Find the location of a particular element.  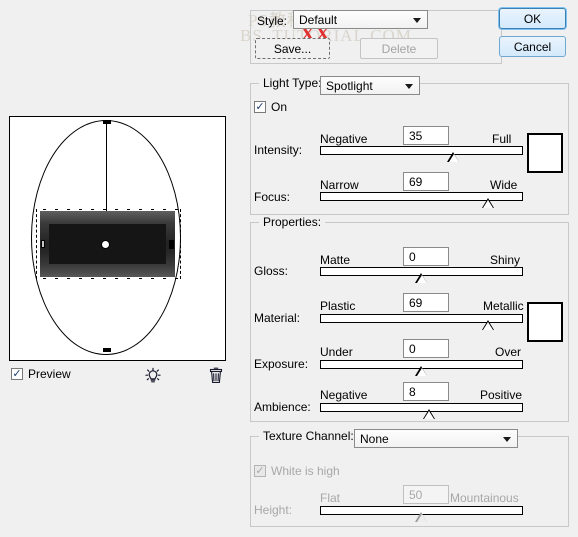

gloss-min-label: Matte is located at coordinates (335, 260).